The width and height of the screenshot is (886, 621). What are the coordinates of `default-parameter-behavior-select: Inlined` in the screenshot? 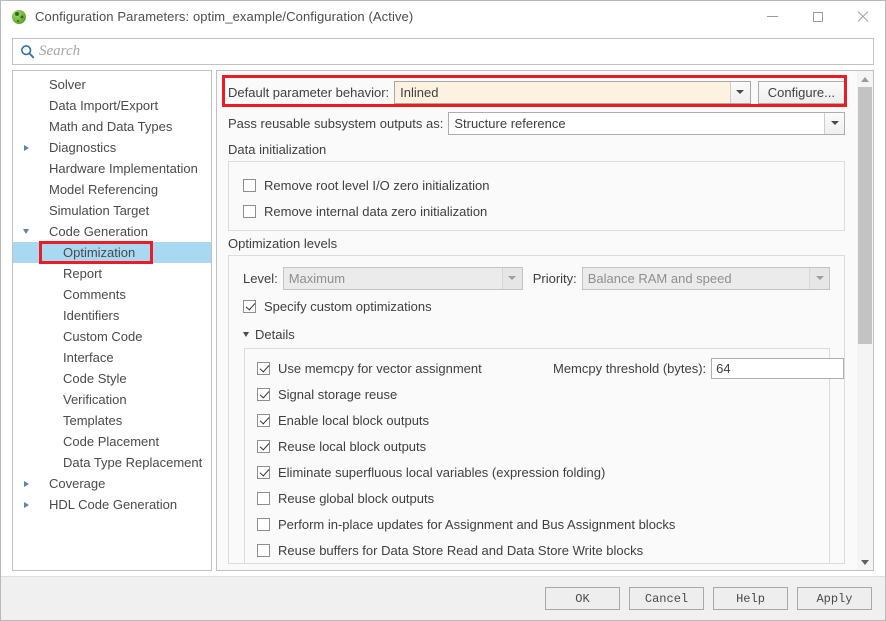 It's located at (572, 92).